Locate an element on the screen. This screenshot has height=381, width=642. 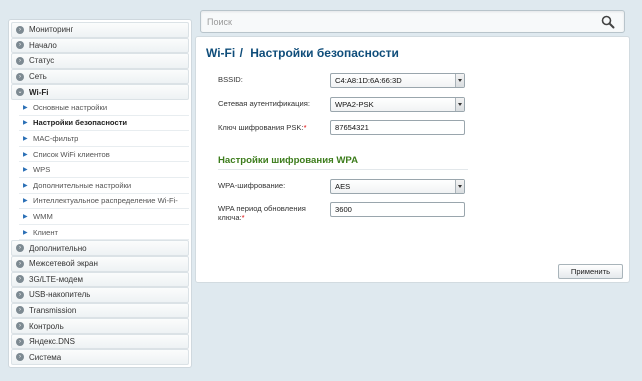
sidebar-subitem-basic-settings: ▶ Основные настройки is located at coordinates (104, 108).